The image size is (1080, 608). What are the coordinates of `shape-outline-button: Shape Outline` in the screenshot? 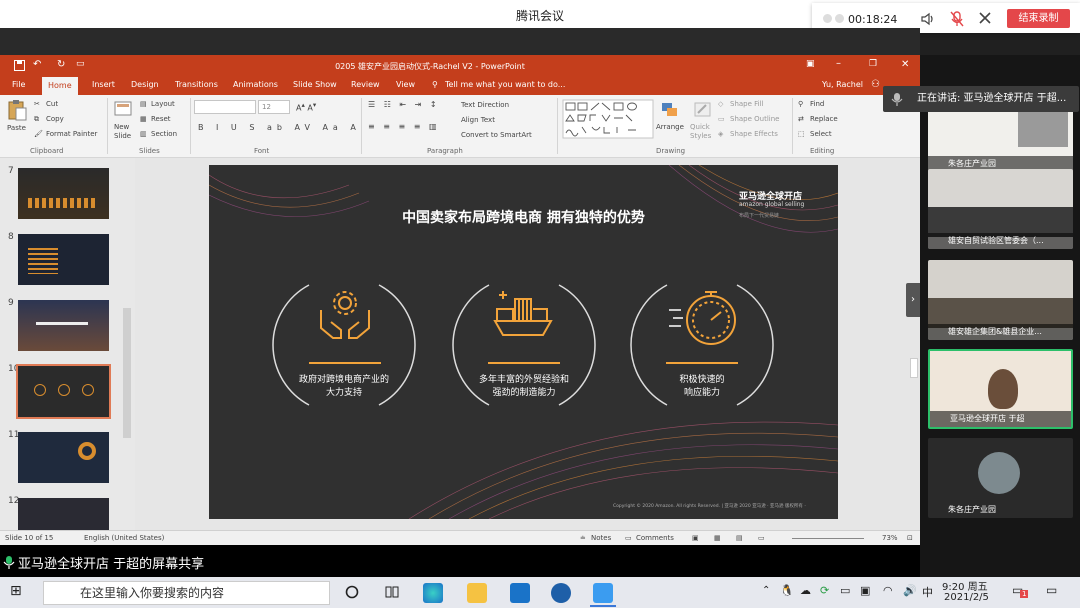 It's located at (754, 119).